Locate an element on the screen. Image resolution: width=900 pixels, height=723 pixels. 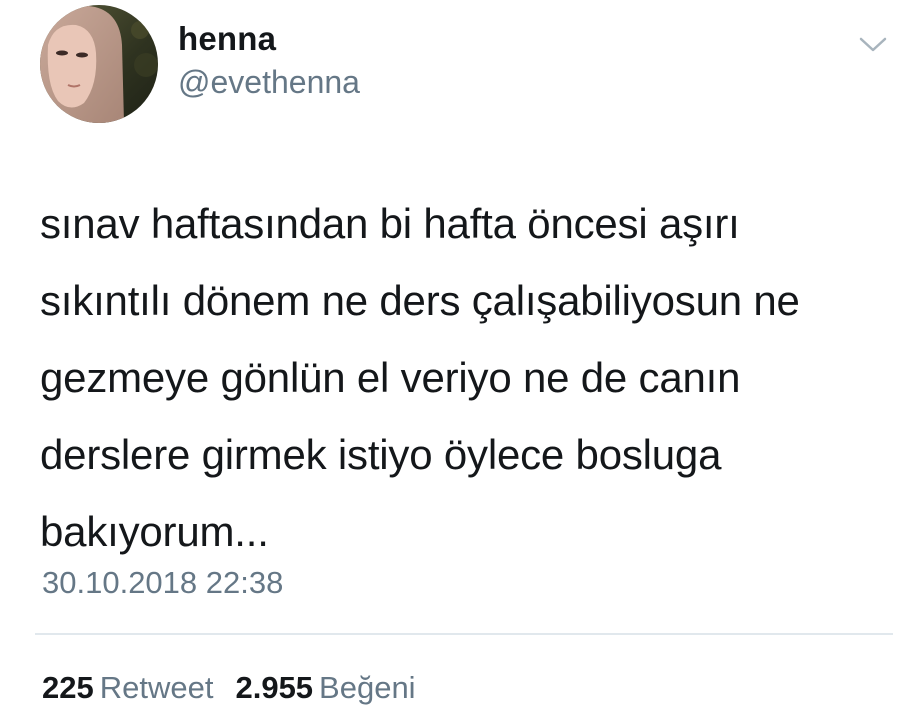
tweet-stats: 225 Retweet 2.955 Beğeni is located at coordinates (240, 688).